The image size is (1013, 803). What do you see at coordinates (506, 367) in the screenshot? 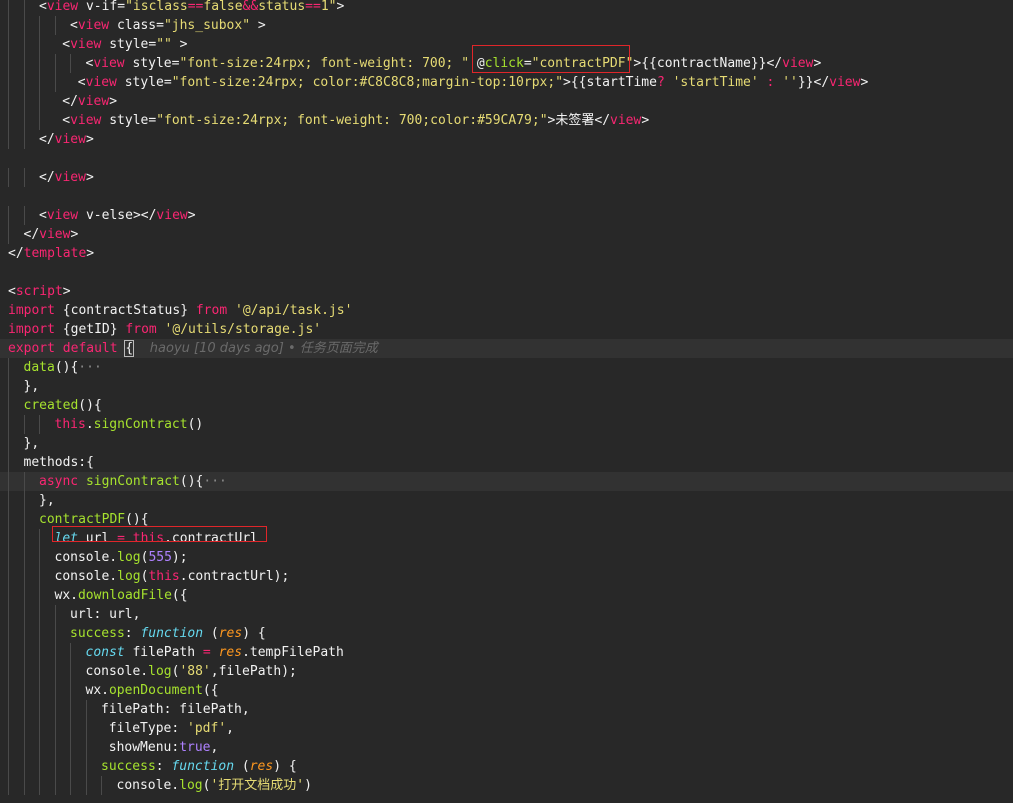
I see `code-line: data(){···` at bounding box center [506, 367].